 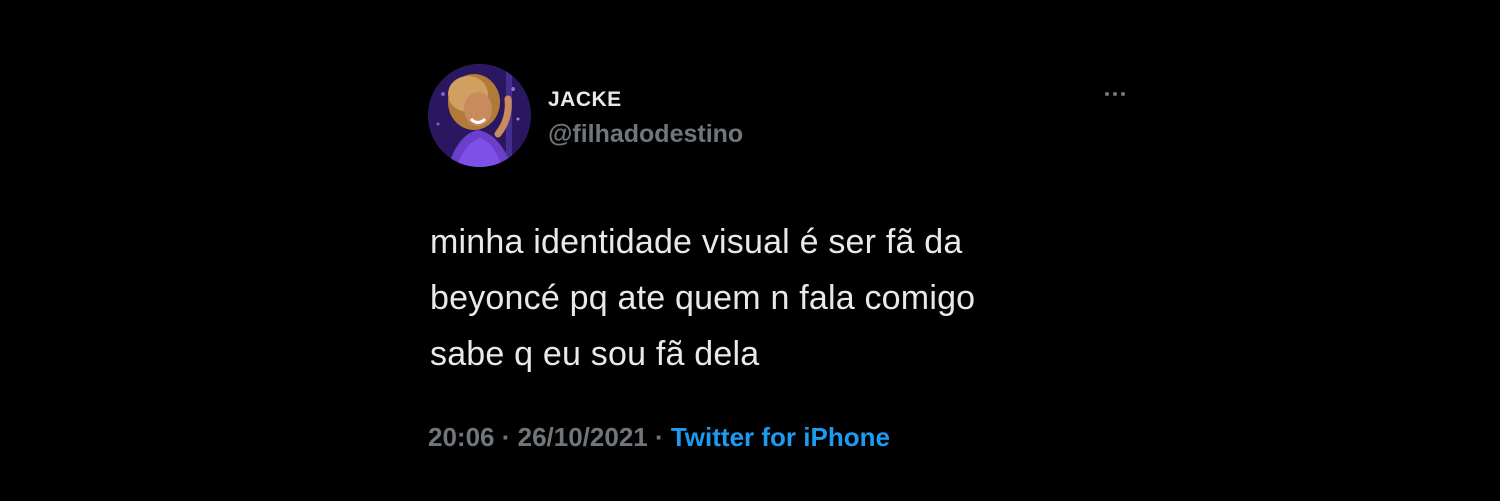 I want to click on tweet-date: 26/10/2021, so click(x=583, y=437).